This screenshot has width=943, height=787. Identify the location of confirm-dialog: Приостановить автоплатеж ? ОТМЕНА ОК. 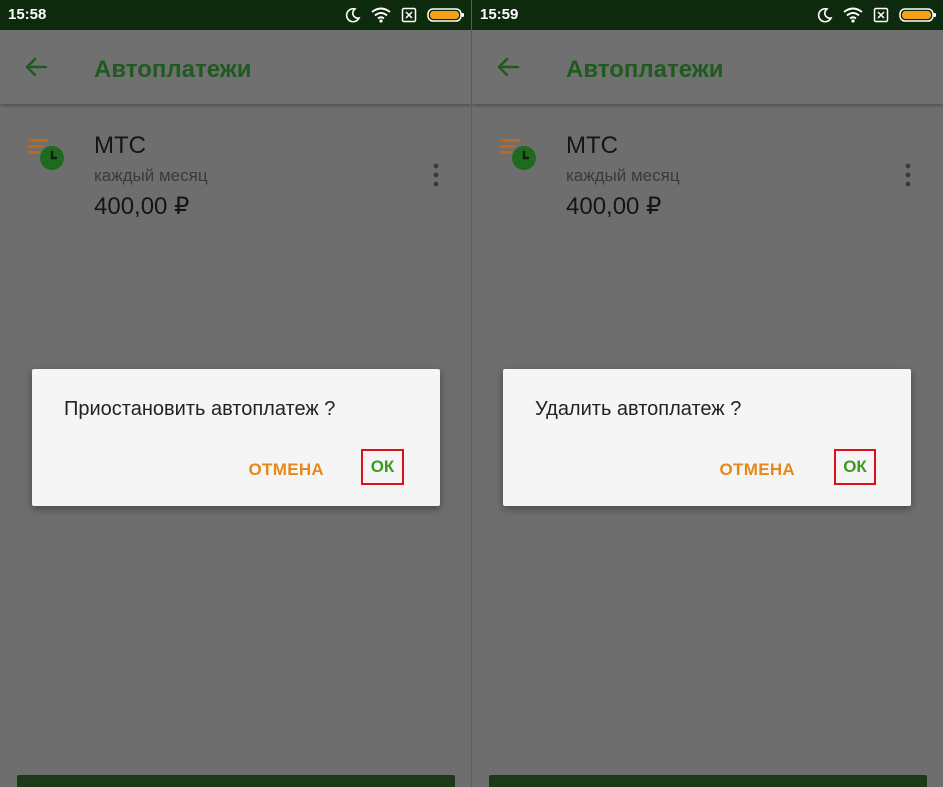
(236, 437).